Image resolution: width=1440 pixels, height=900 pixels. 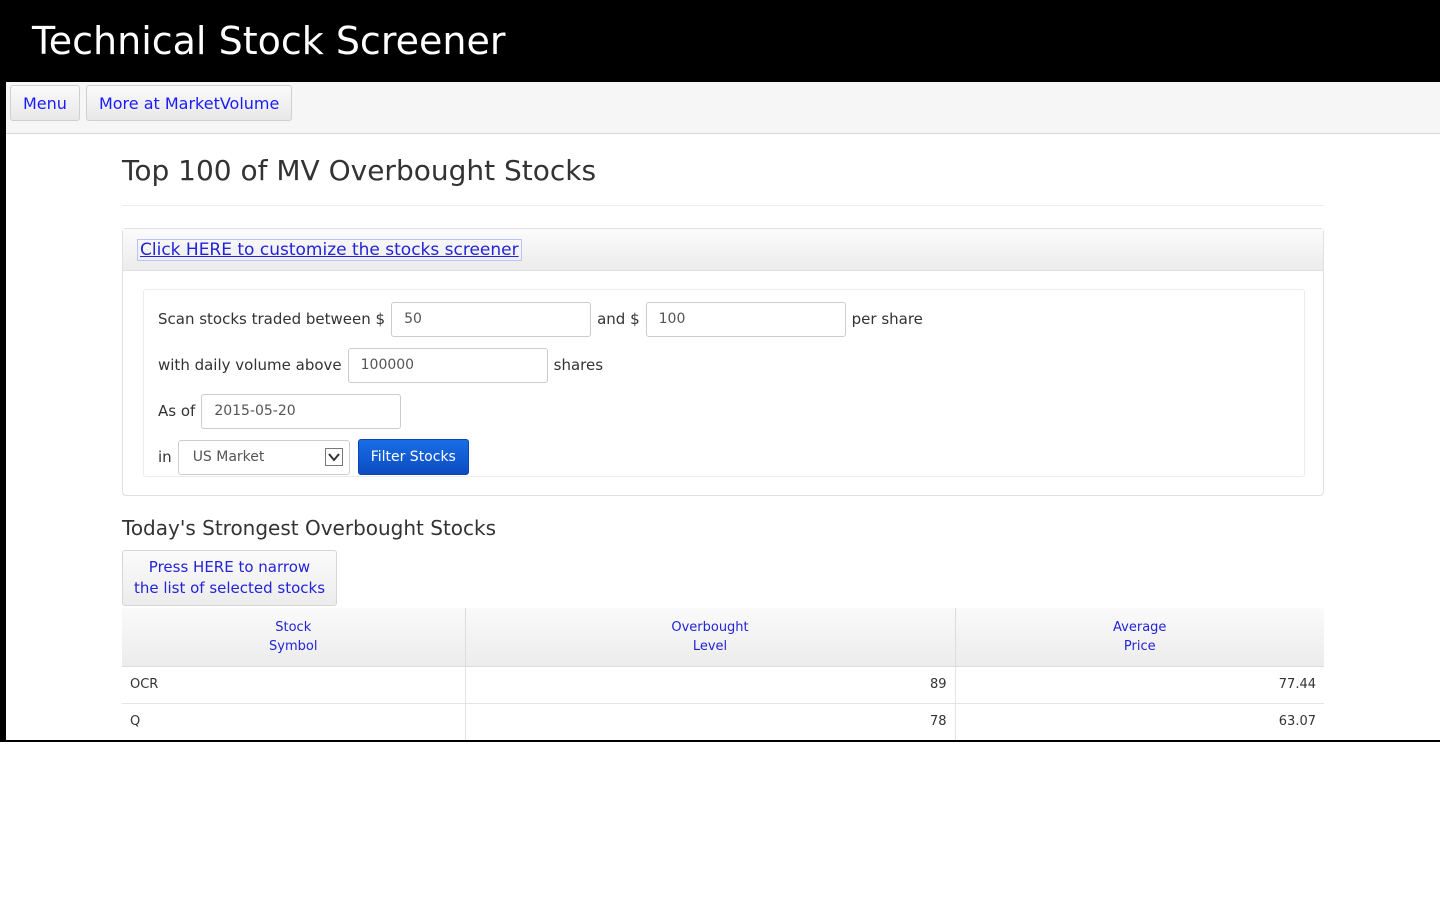 I want to click on market-select-value: US Market, so click(x=228, y=457).